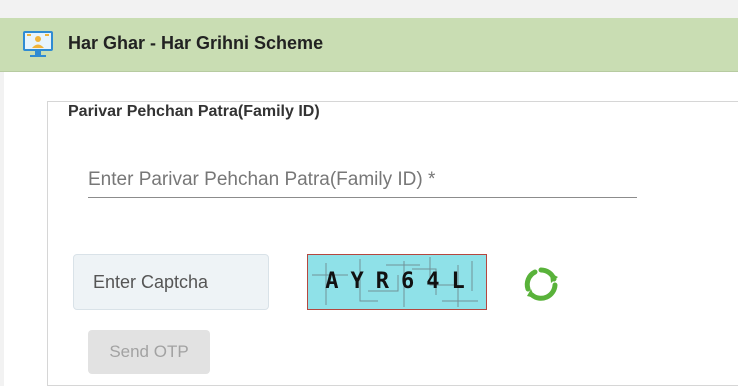 This screenshot has width=738, height=386. What do you see at coordinates (171, 282) in the screenshot?
I see `captcha-input` at bounding box center [171, 282].